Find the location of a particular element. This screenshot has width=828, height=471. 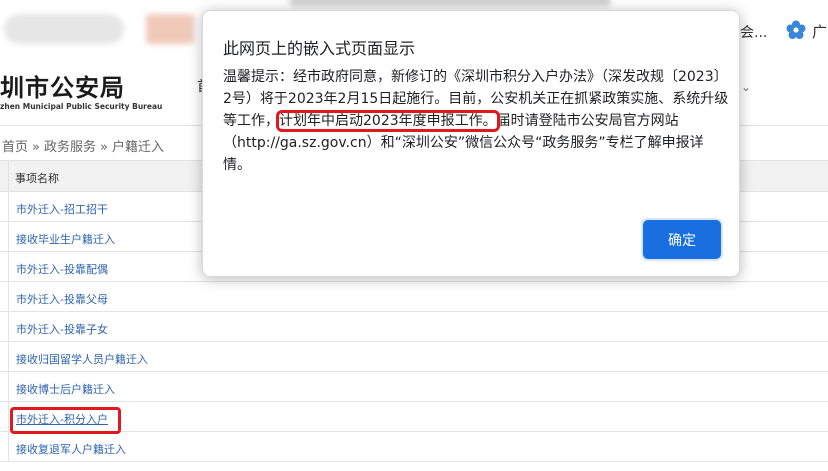

top-link-2: 广 is located at coordinates (819, 31).